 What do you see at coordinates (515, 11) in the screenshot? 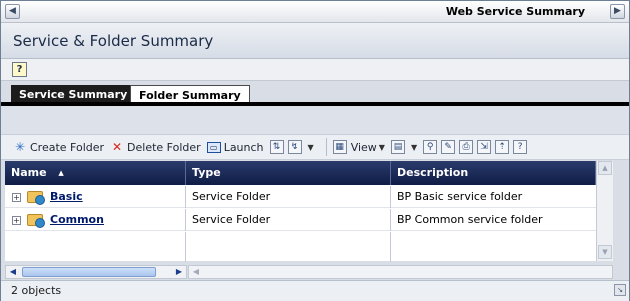
I see `window-title: Web Service Summary` at bounding box center [515, 11].